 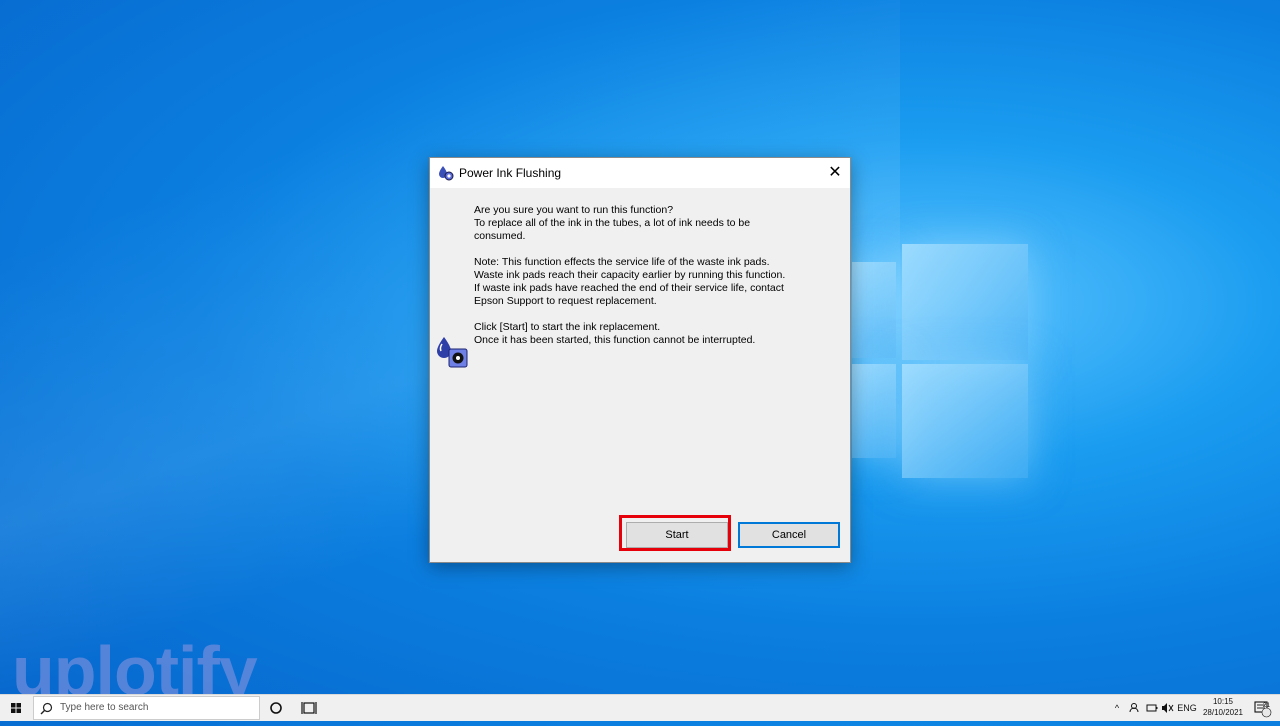 I want to click on start-menu-button, so click(x=16, y=708).